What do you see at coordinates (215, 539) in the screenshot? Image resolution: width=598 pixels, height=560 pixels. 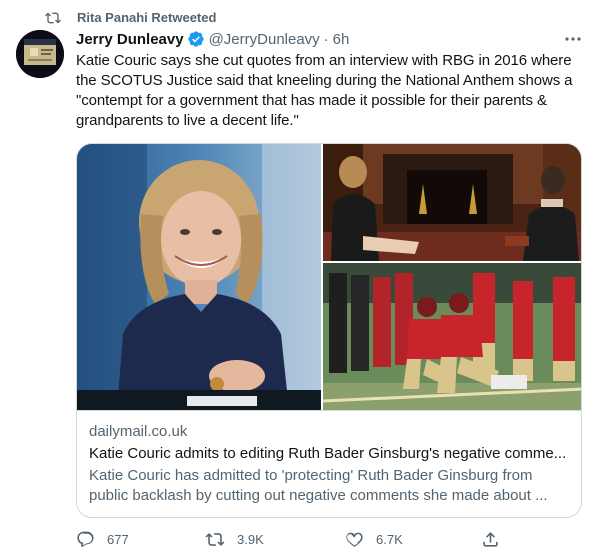 I see `retweet-action-icon` at bounding box center [215, 539].